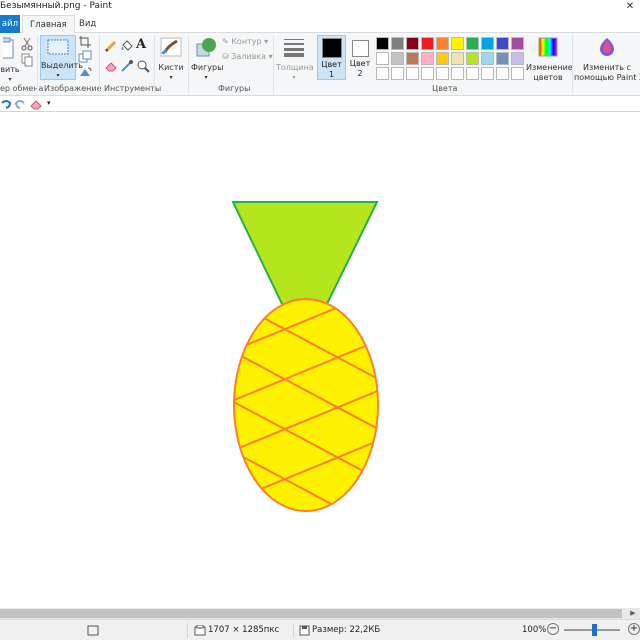 This screenshot has height=640, width=640. I want to click on zoom-level: 100%, so click(534, 630).